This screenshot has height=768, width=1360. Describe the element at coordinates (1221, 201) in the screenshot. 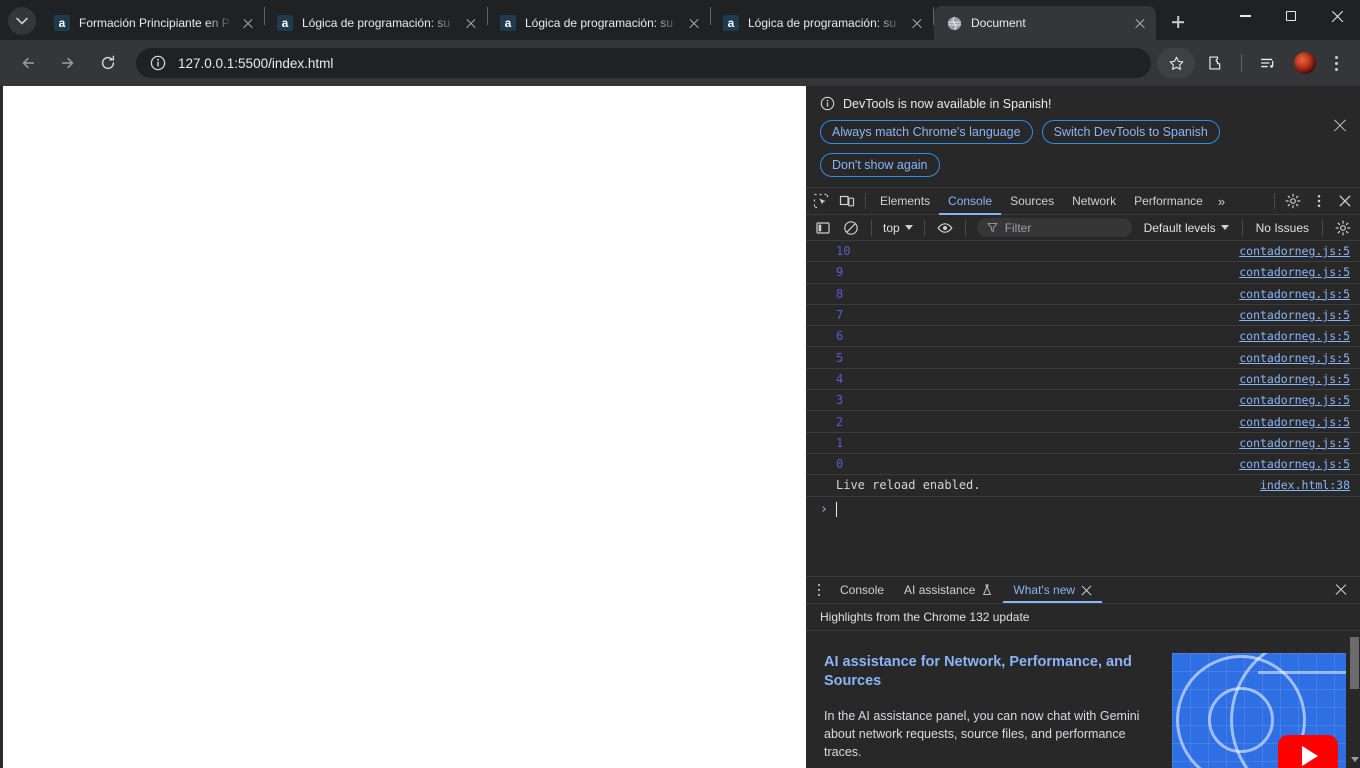

I see `more-tabs-icon: »` at that location.